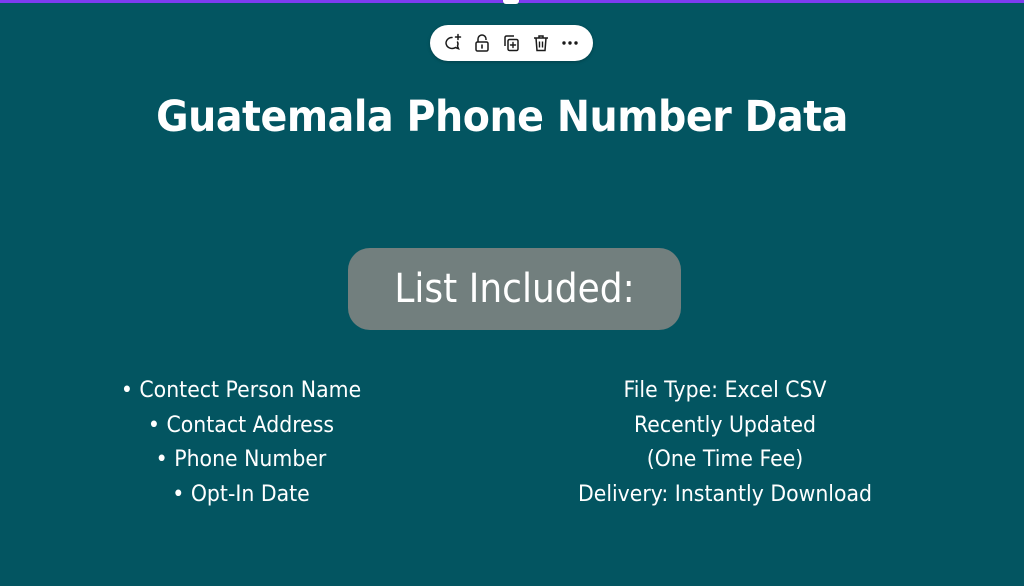  I want to click on trash-icon, so click(540, 43).